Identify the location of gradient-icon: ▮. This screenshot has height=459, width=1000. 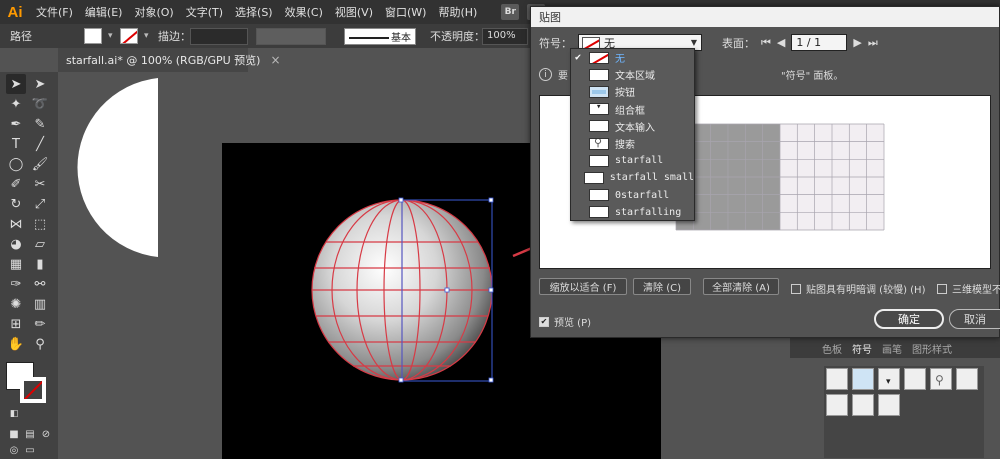
(40, 264).